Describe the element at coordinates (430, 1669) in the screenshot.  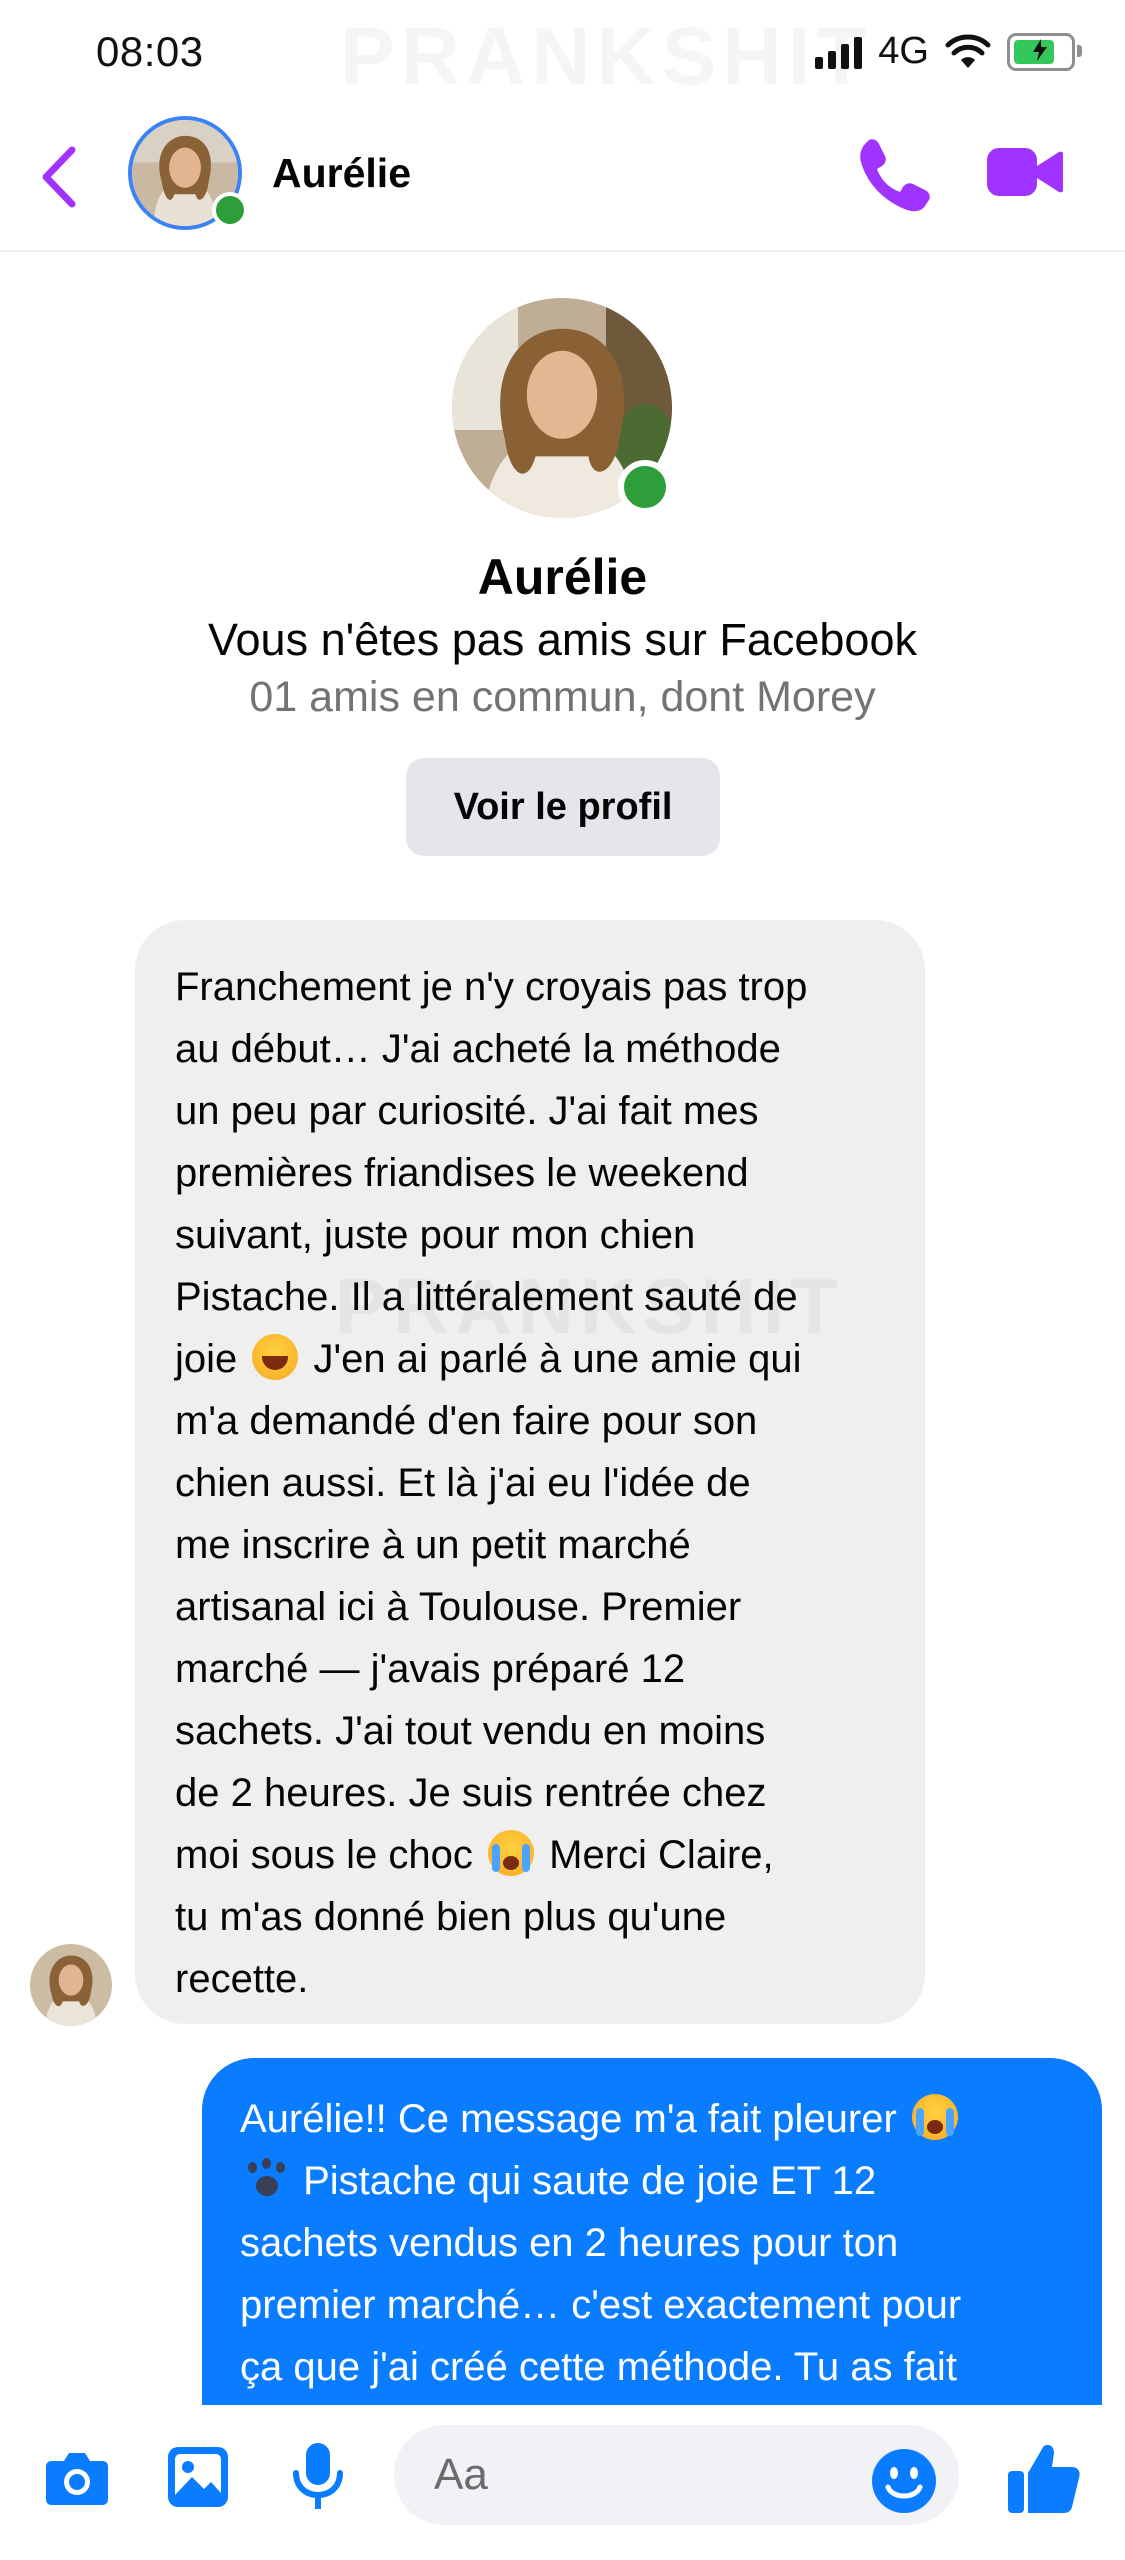
I see `message-line: marché — j'avais préparé 12` at that location.